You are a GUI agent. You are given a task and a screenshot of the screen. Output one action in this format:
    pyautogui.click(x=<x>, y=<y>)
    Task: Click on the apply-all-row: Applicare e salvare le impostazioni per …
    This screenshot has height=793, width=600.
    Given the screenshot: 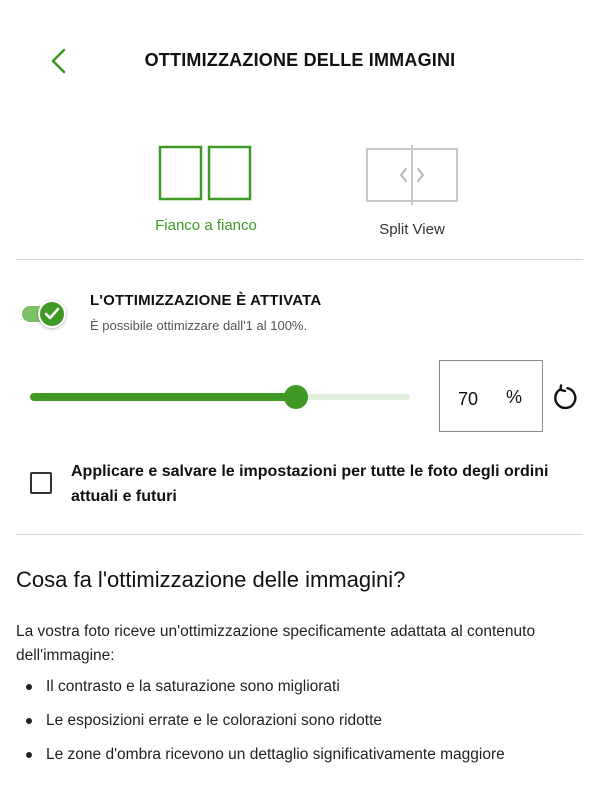 What is the action you would take?
    pyautogui.click(x=300, y=487)
    